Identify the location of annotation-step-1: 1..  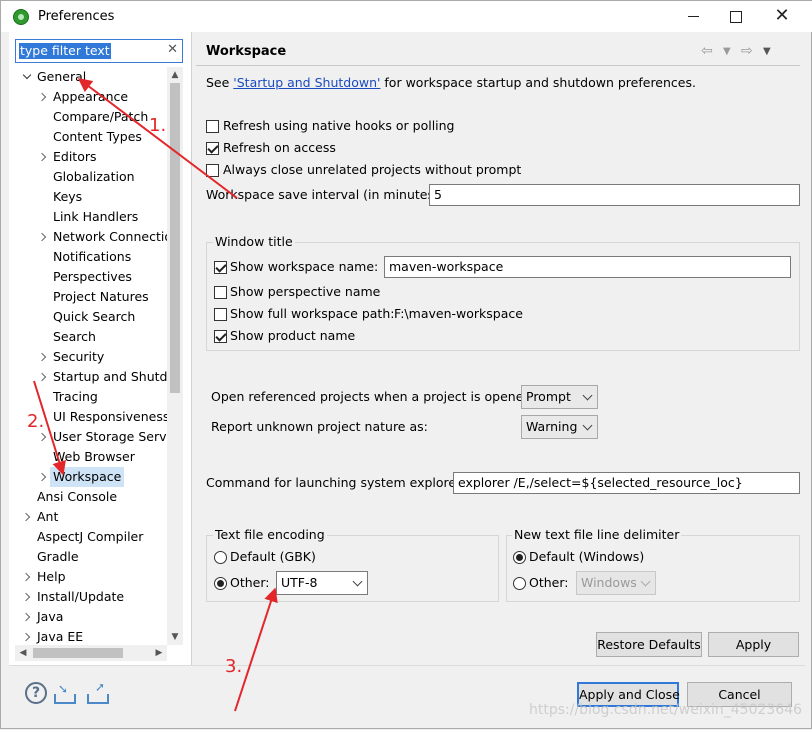
(158, 125).